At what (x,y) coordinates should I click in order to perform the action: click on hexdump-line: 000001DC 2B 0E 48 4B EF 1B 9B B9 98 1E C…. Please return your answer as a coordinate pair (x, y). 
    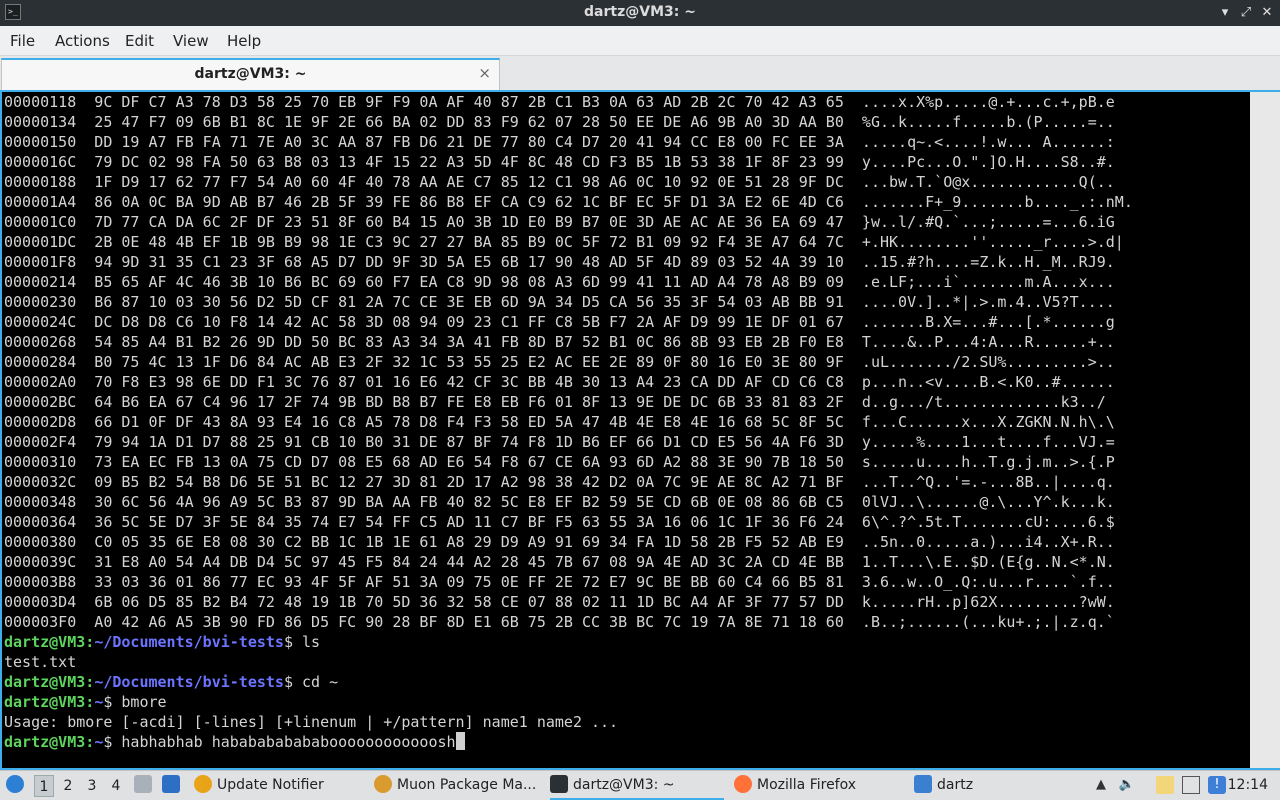
    Looking at the image, I should click on (564, 242).